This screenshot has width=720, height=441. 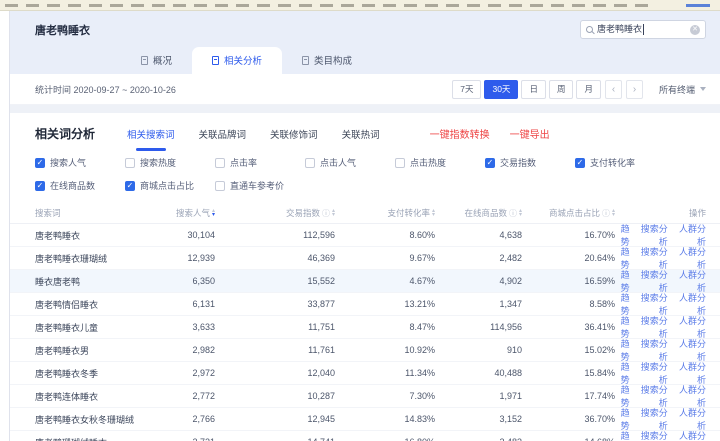 I want to click on analysis-tab: 关联修饰词, so click(x=294, y=134).